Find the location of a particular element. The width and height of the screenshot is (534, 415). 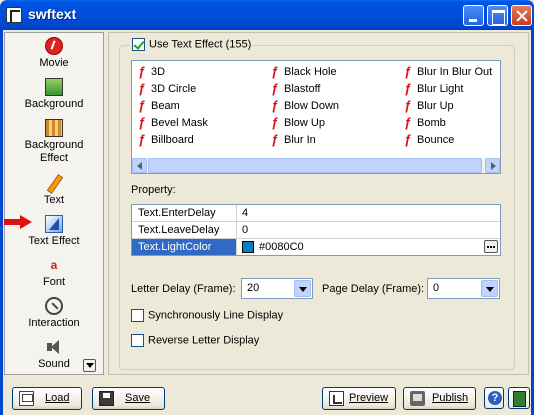

property-row-light-color: Text.LightColor #0080C0 is located at coordinates (316, 247).